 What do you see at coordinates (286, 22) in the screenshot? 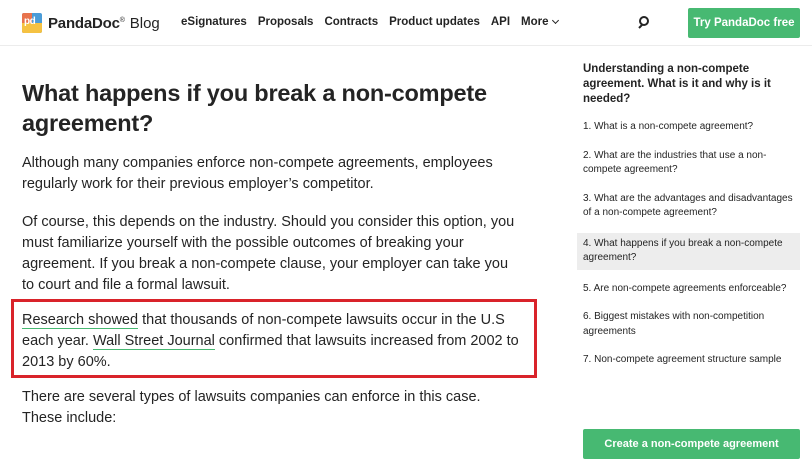
I see `nav-item-proposals: Proposals` at bounding box center [286, 22].